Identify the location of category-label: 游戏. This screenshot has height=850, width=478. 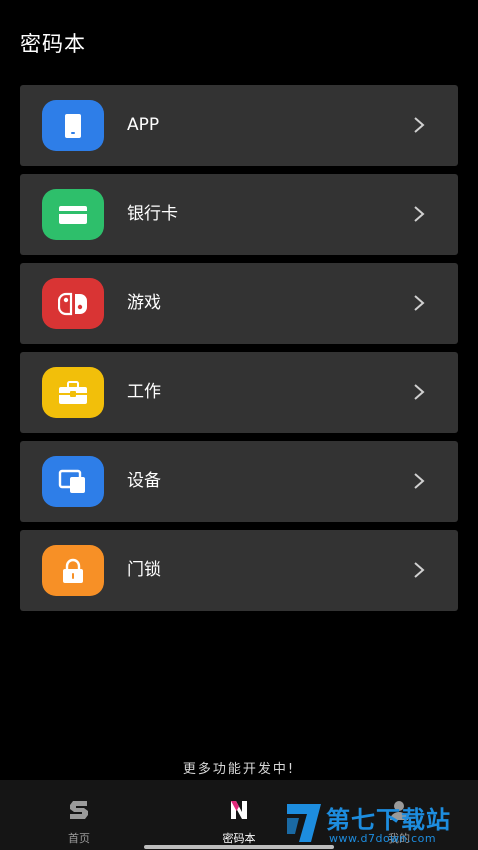
(144, 303).